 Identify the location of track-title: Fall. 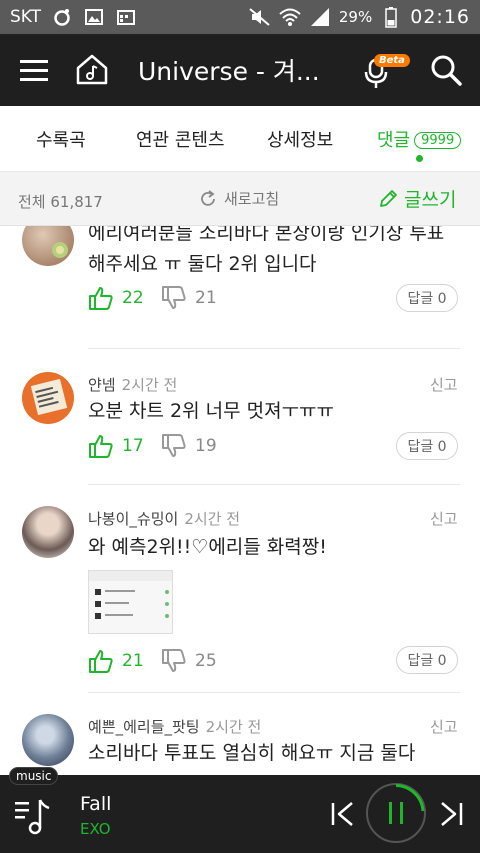
(95, 804).